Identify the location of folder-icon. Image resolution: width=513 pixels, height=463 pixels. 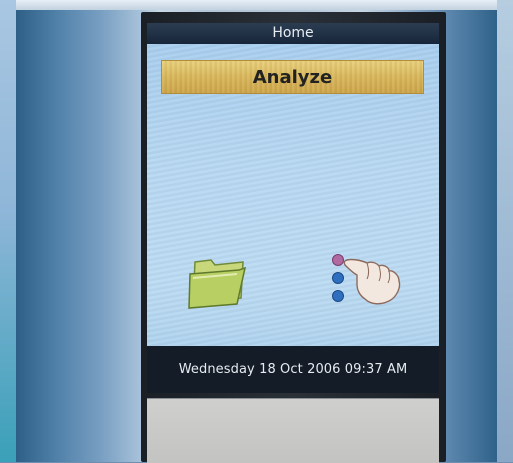
(219, 283).